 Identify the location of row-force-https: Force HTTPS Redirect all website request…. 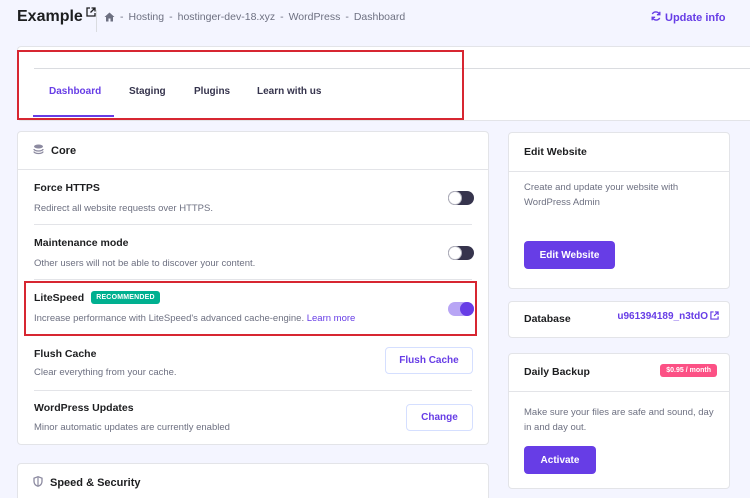
(254, 197).